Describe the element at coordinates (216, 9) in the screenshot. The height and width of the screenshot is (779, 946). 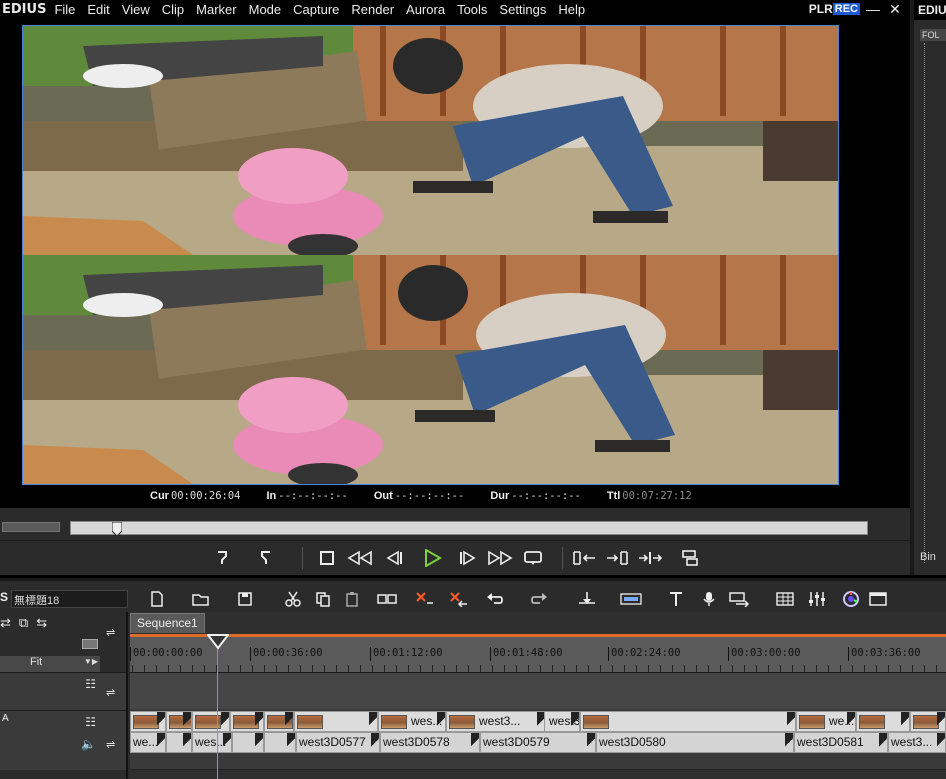
I see `menu-marker: Marker` at that location.